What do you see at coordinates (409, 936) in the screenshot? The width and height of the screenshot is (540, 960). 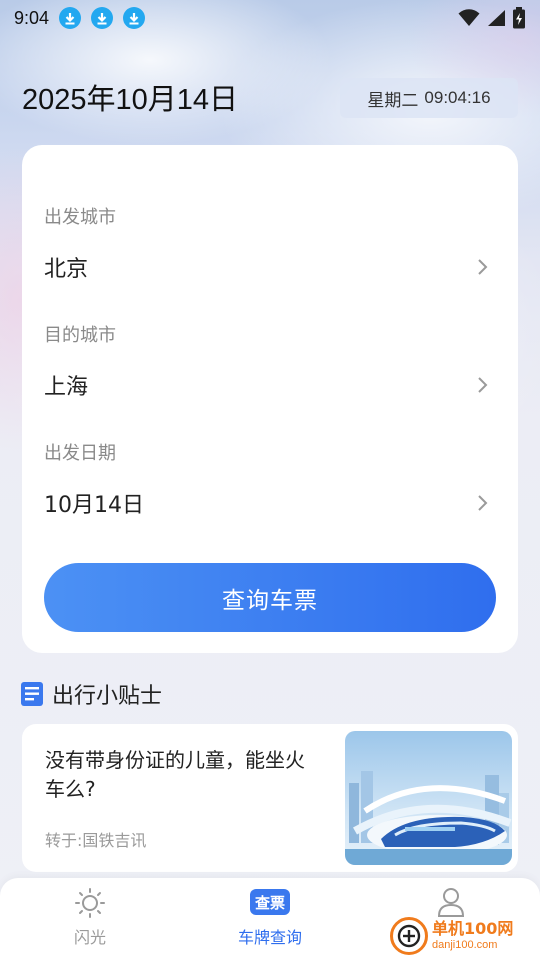 I see `watermark-logo` at bounding box center [409, 936].